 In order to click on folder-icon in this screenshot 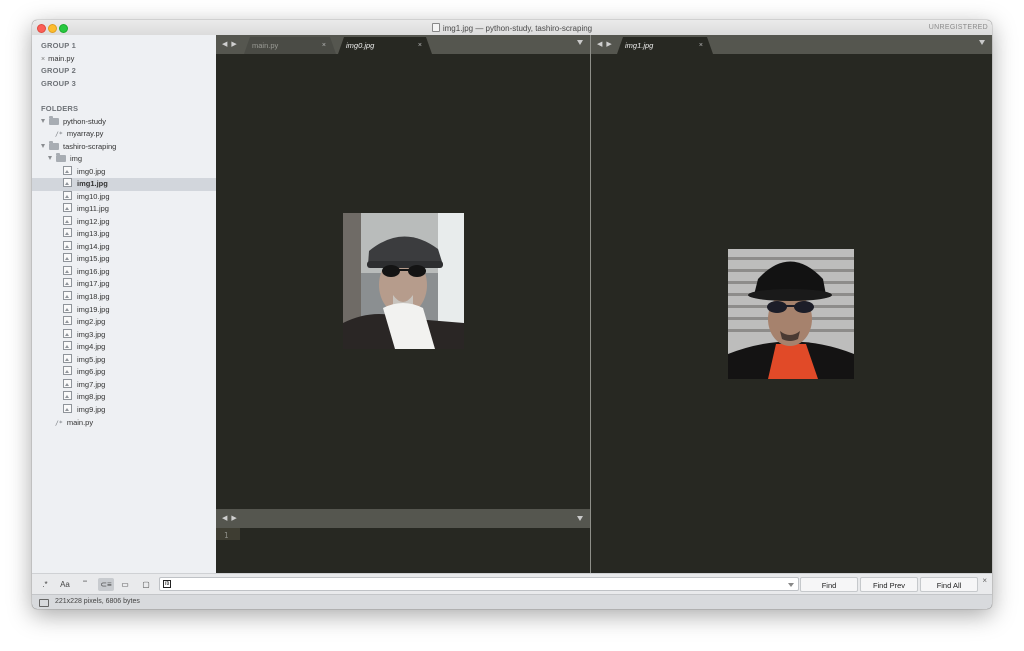, I will do `click(54, 145)`.